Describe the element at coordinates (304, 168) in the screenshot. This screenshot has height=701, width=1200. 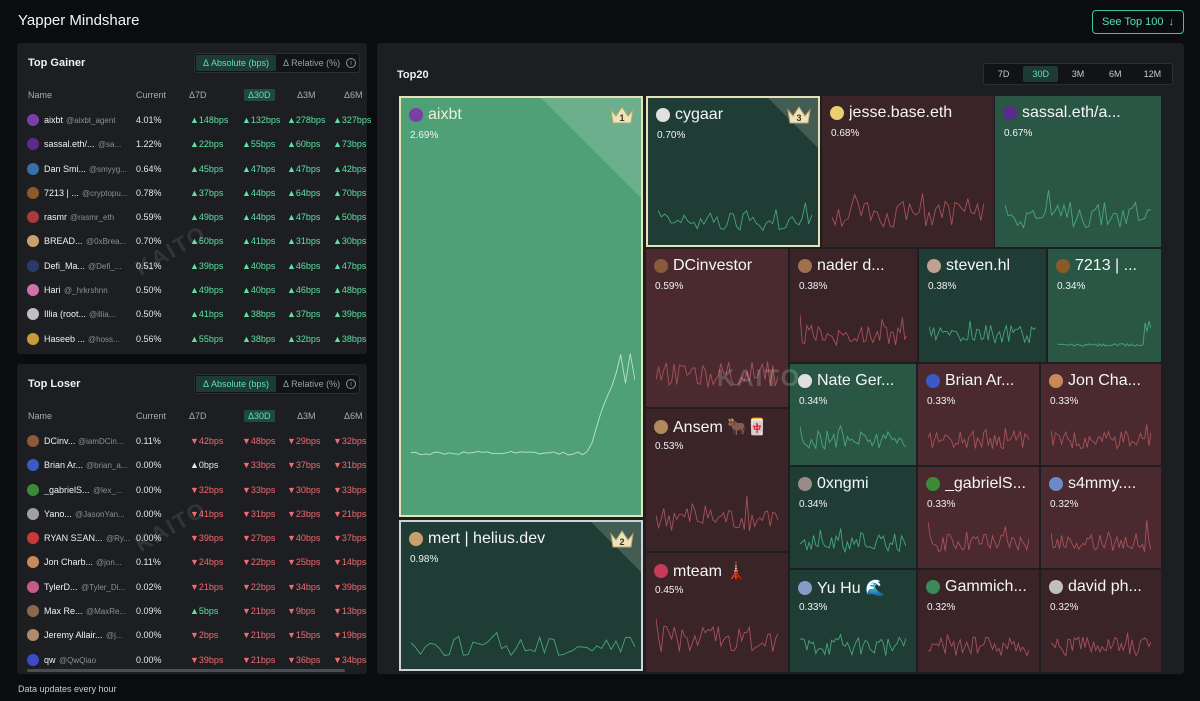
I see `row-d3m: ▲47bps` at that location.